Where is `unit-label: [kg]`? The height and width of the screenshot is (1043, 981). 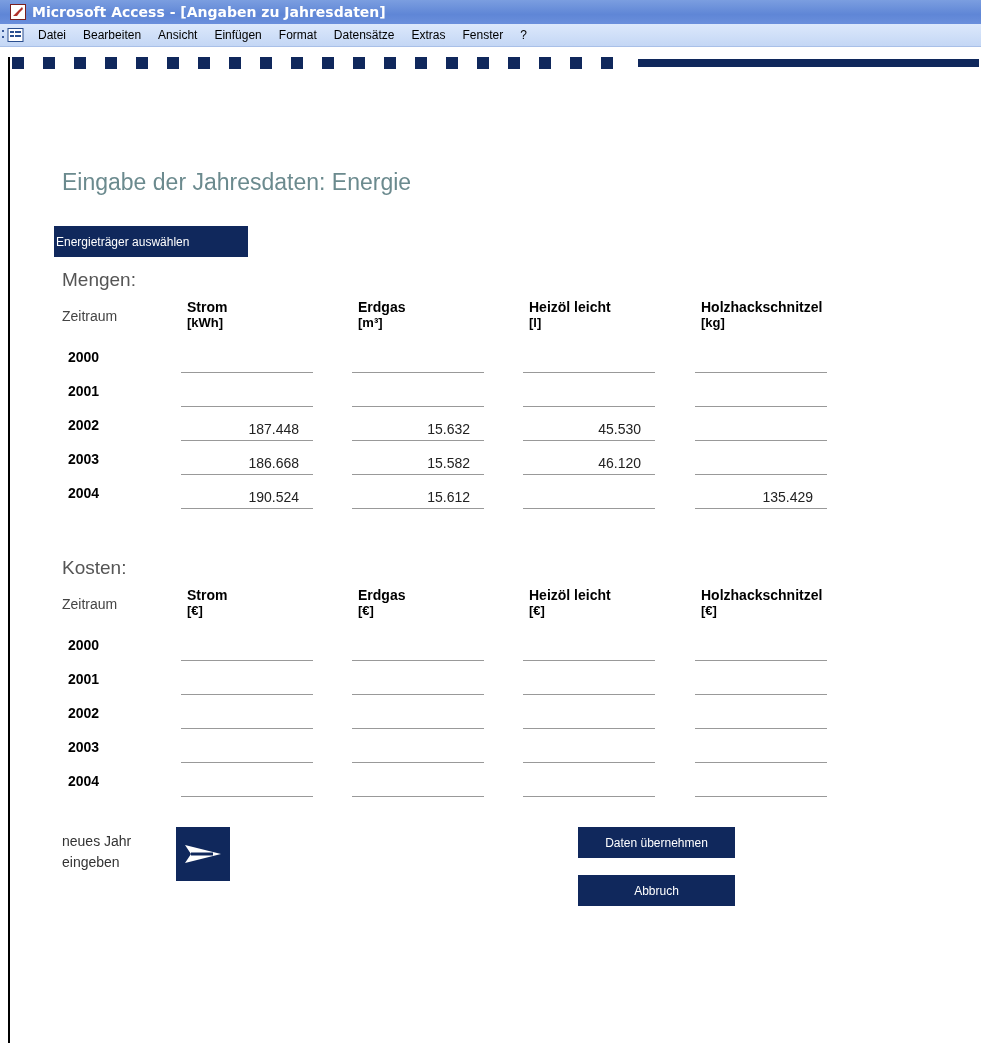
unit-label: [kg] is located at coordinates (713, 322).